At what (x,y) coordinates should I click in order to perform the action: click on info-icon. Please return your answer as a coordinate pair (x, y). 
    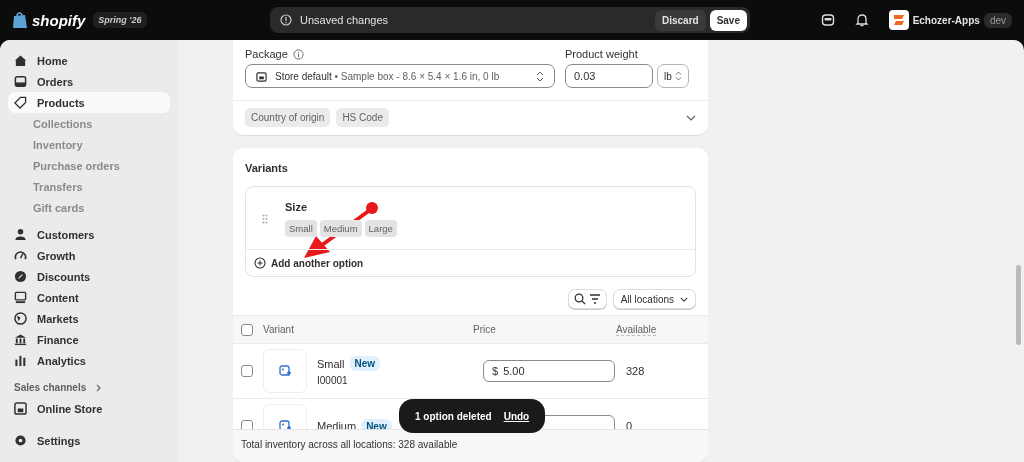
    Looking at the image, I should click on (298, 54).